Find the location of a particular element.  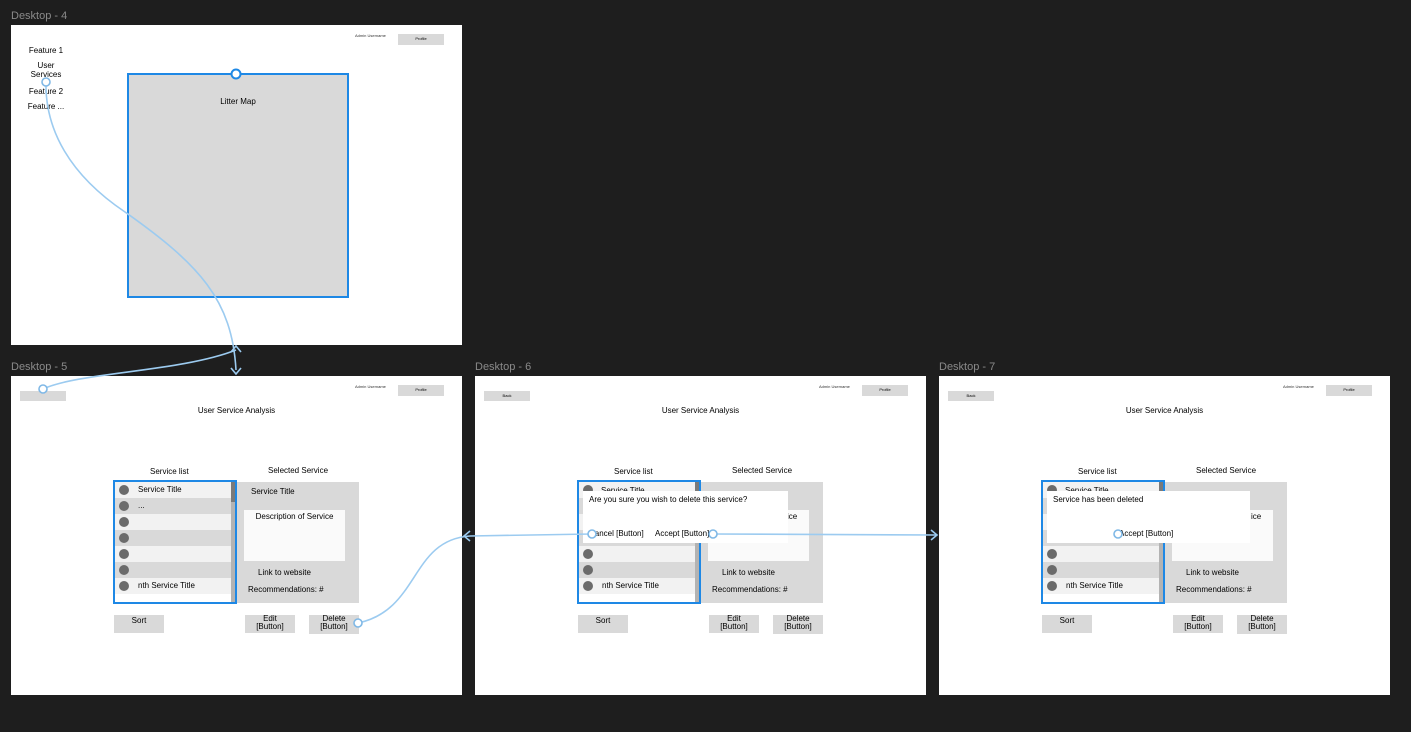

deleted-confirmation-dialog: Service has been deleted Accept [Button] is located at coordinates (1148, 517).